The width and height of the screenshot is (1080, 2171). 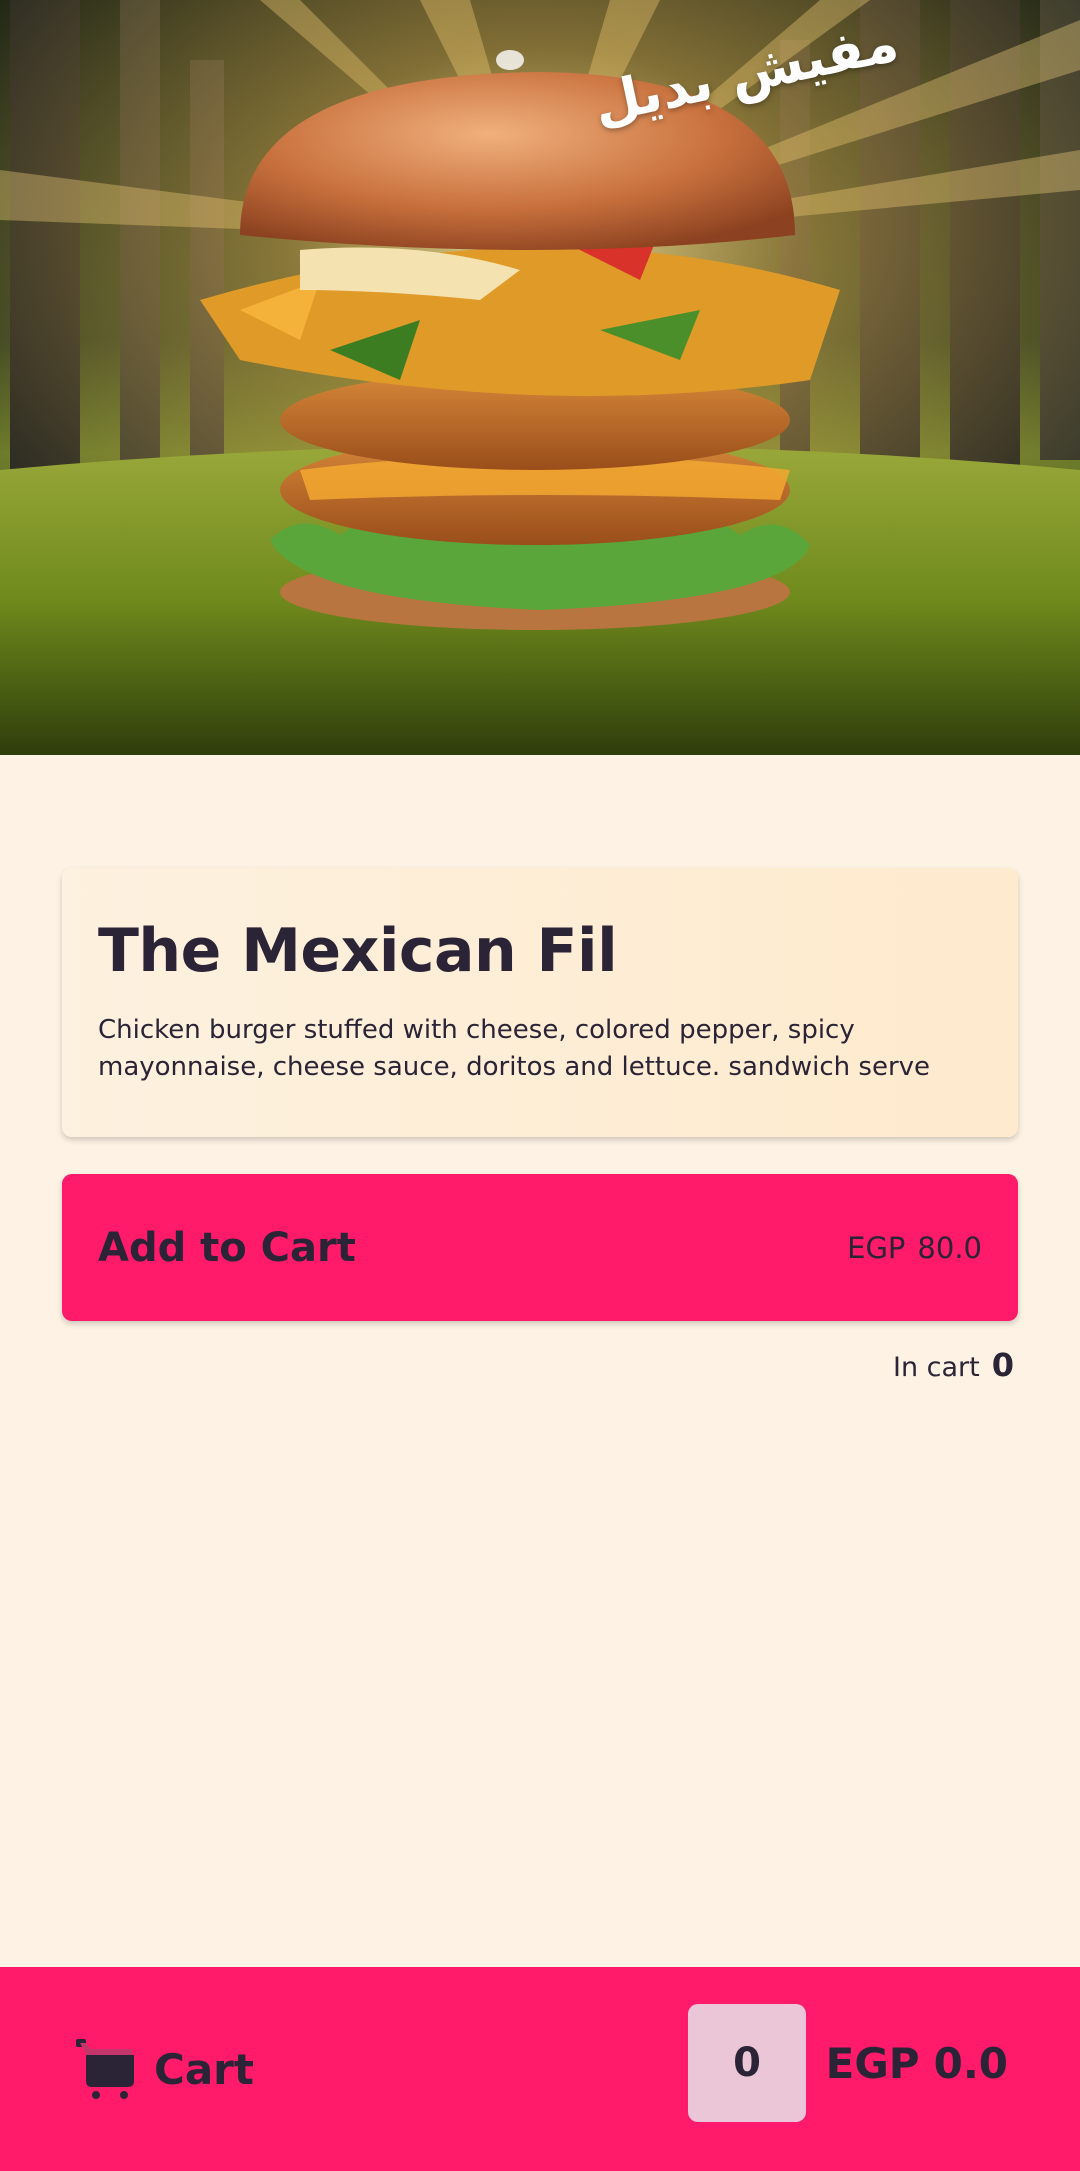 What do you see at coordinates (936, 1367) in the screenshot?
I see `in-cart-label: In cart` at bounding box center [936, 1367].